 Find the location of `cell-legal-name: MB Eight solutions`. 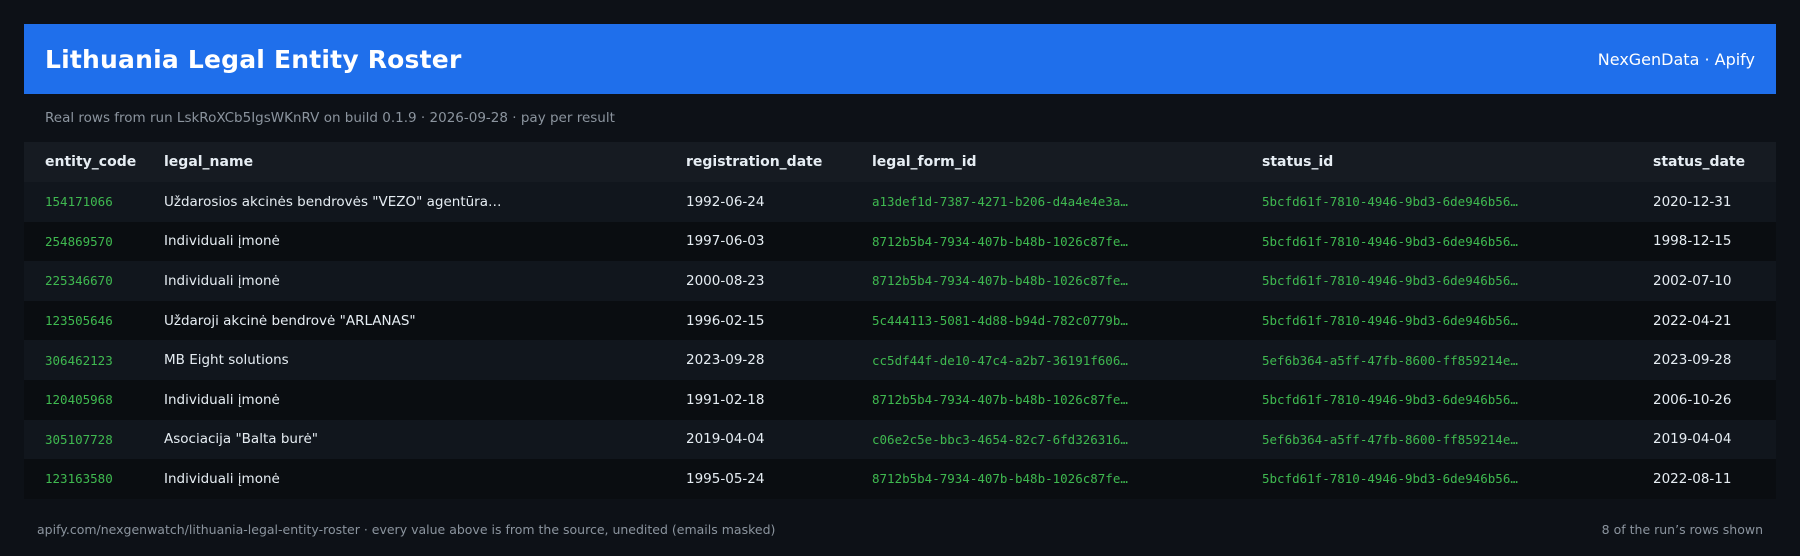

cell-legal-name: MB Eight solutions is located at coordinates (226, 360).